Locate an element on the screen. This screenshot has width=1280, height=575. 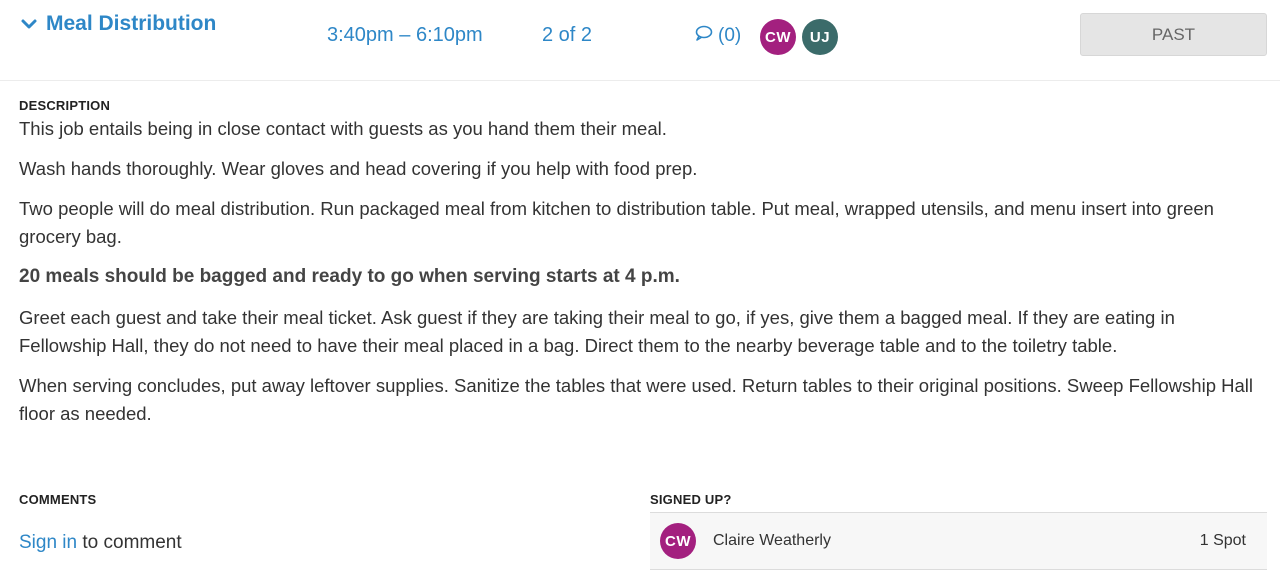
sign-in-link: Sign in is located at coordinates (48, 542).